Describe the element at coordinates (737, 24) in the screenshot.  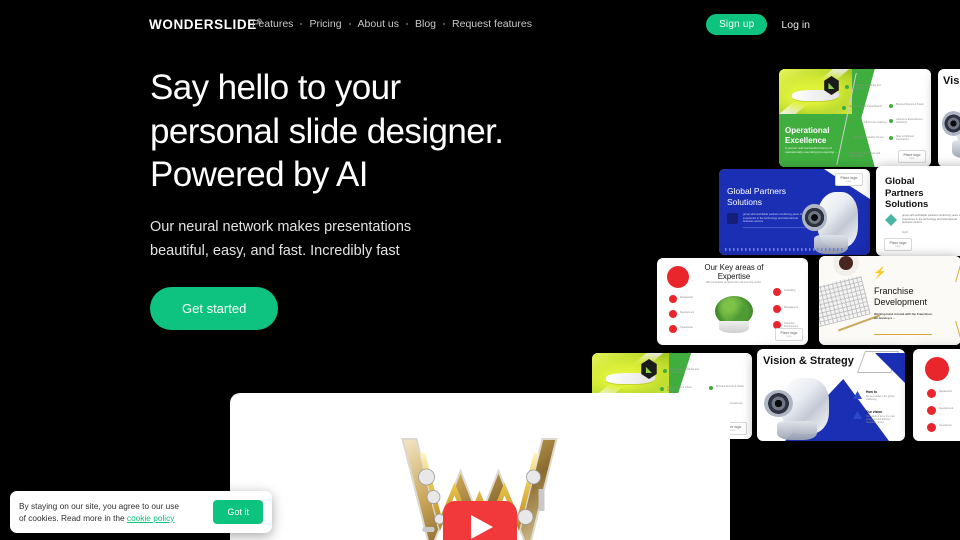
I see `sign-up-button: Sign up` at that location.